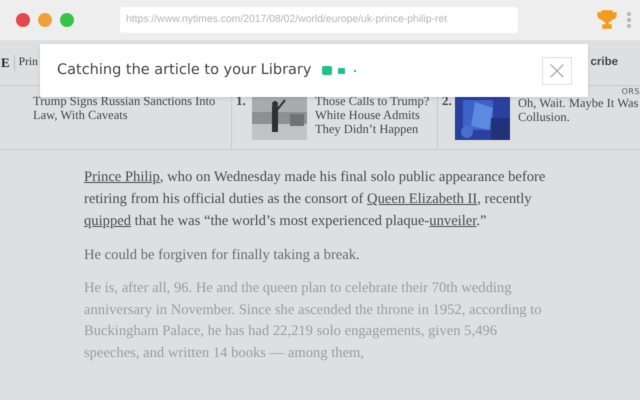  I want to click on article-paragraph: He is, after all, 96. He and the queen plan to celebrate their 70th wedding anniversary in November. Since she ascended the throne in 1952, according to Buckingham Palace, he has had 22,219 solo engagements, given 5,496 speeches, and written 14 books — among them,, so click(313, 320).